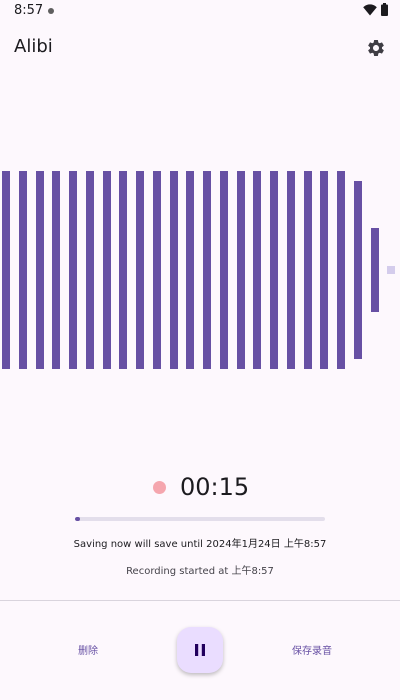  Describe the element at coordinates (370, 10) in the screenshot. I see `wifi-icon` at that location.